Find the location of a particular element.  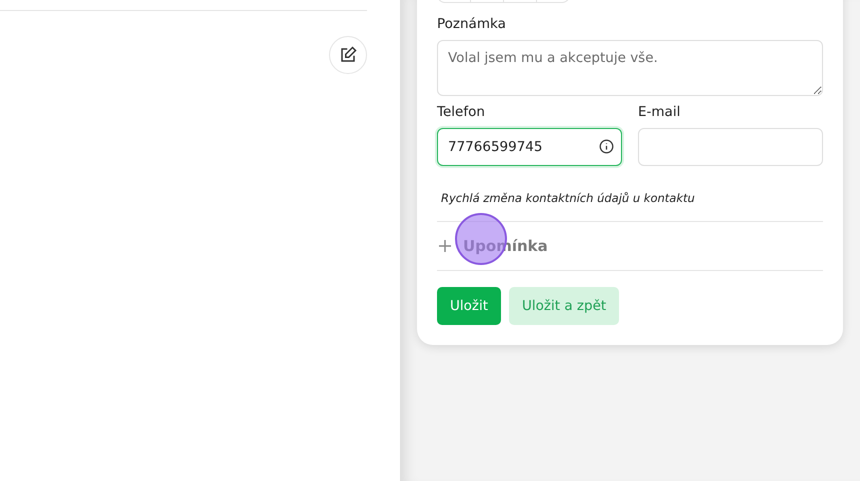

edit-button is located at coordinates (348, 55).